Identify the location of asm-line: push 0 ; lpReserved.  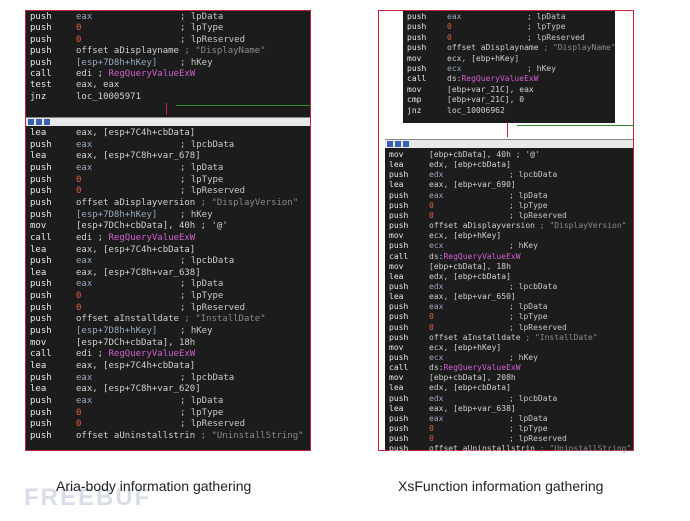
(172, 192).